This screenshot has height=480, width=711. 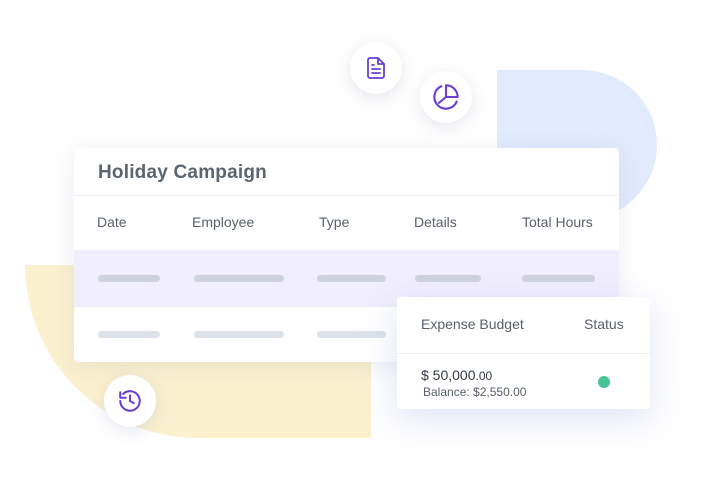 What do you see at coordinates (557, 222) in the screenshot?
I see `column-header-total-hours: Total Hours` at bounding box center [557, 222].